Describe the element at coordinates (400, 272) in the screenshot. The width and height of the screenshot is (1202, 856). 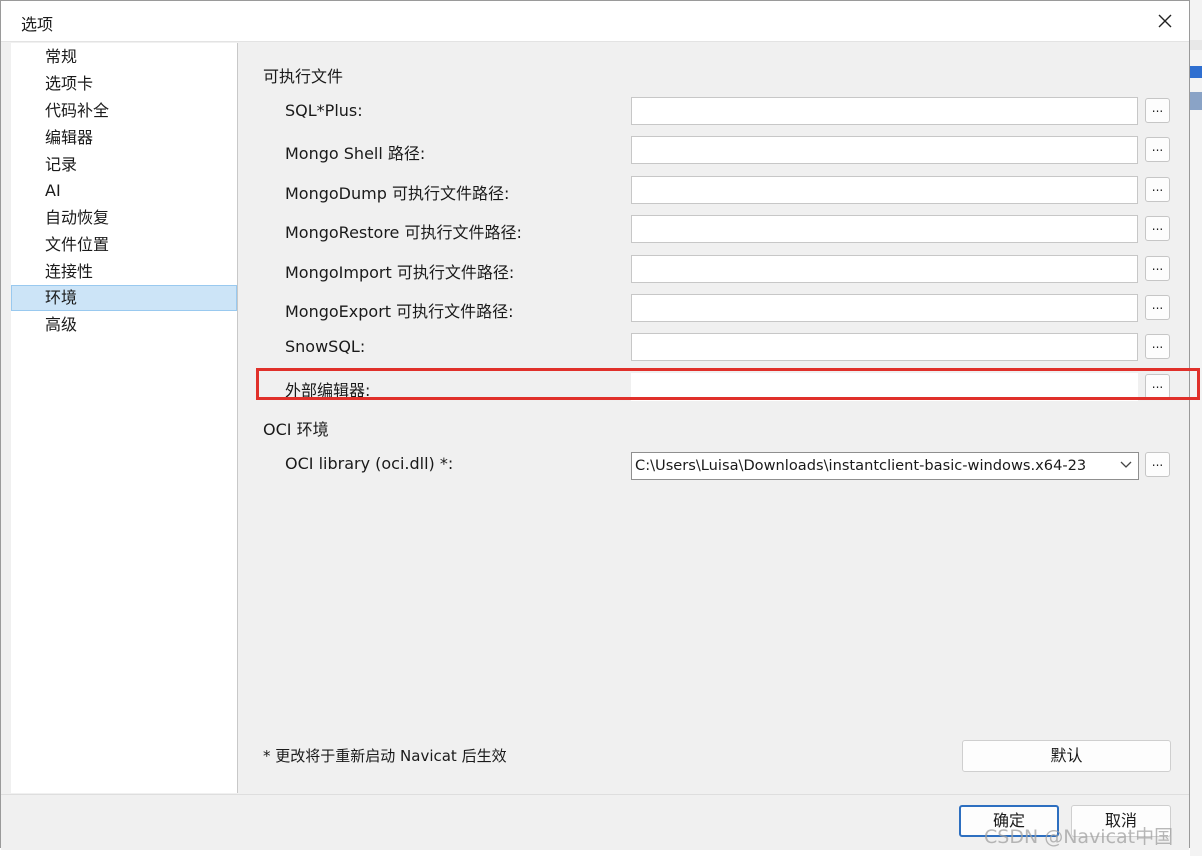
I see `mongoimport-label: MongoImport 可执行文件路径:` at that location.